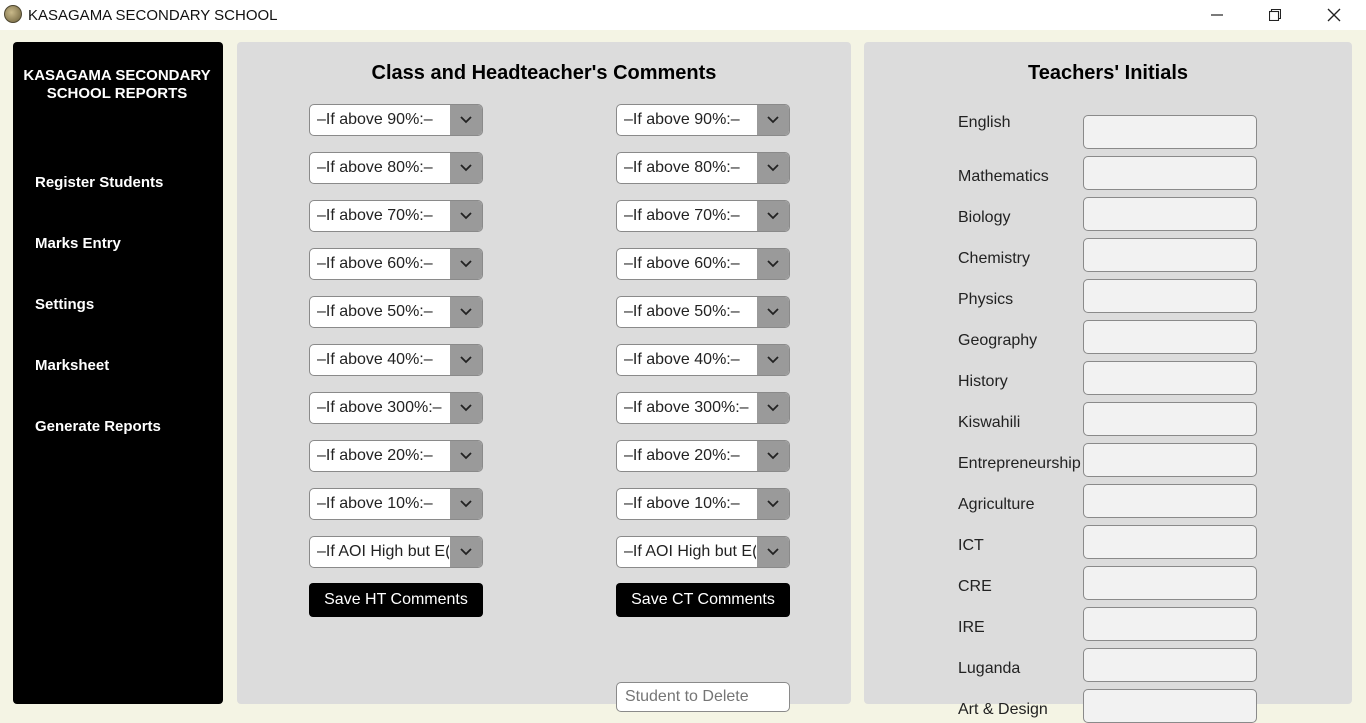 This screenshot has height=723, width=1366. I want to click on ht-comment-select: –If above 80%:–, so click(396, 168).